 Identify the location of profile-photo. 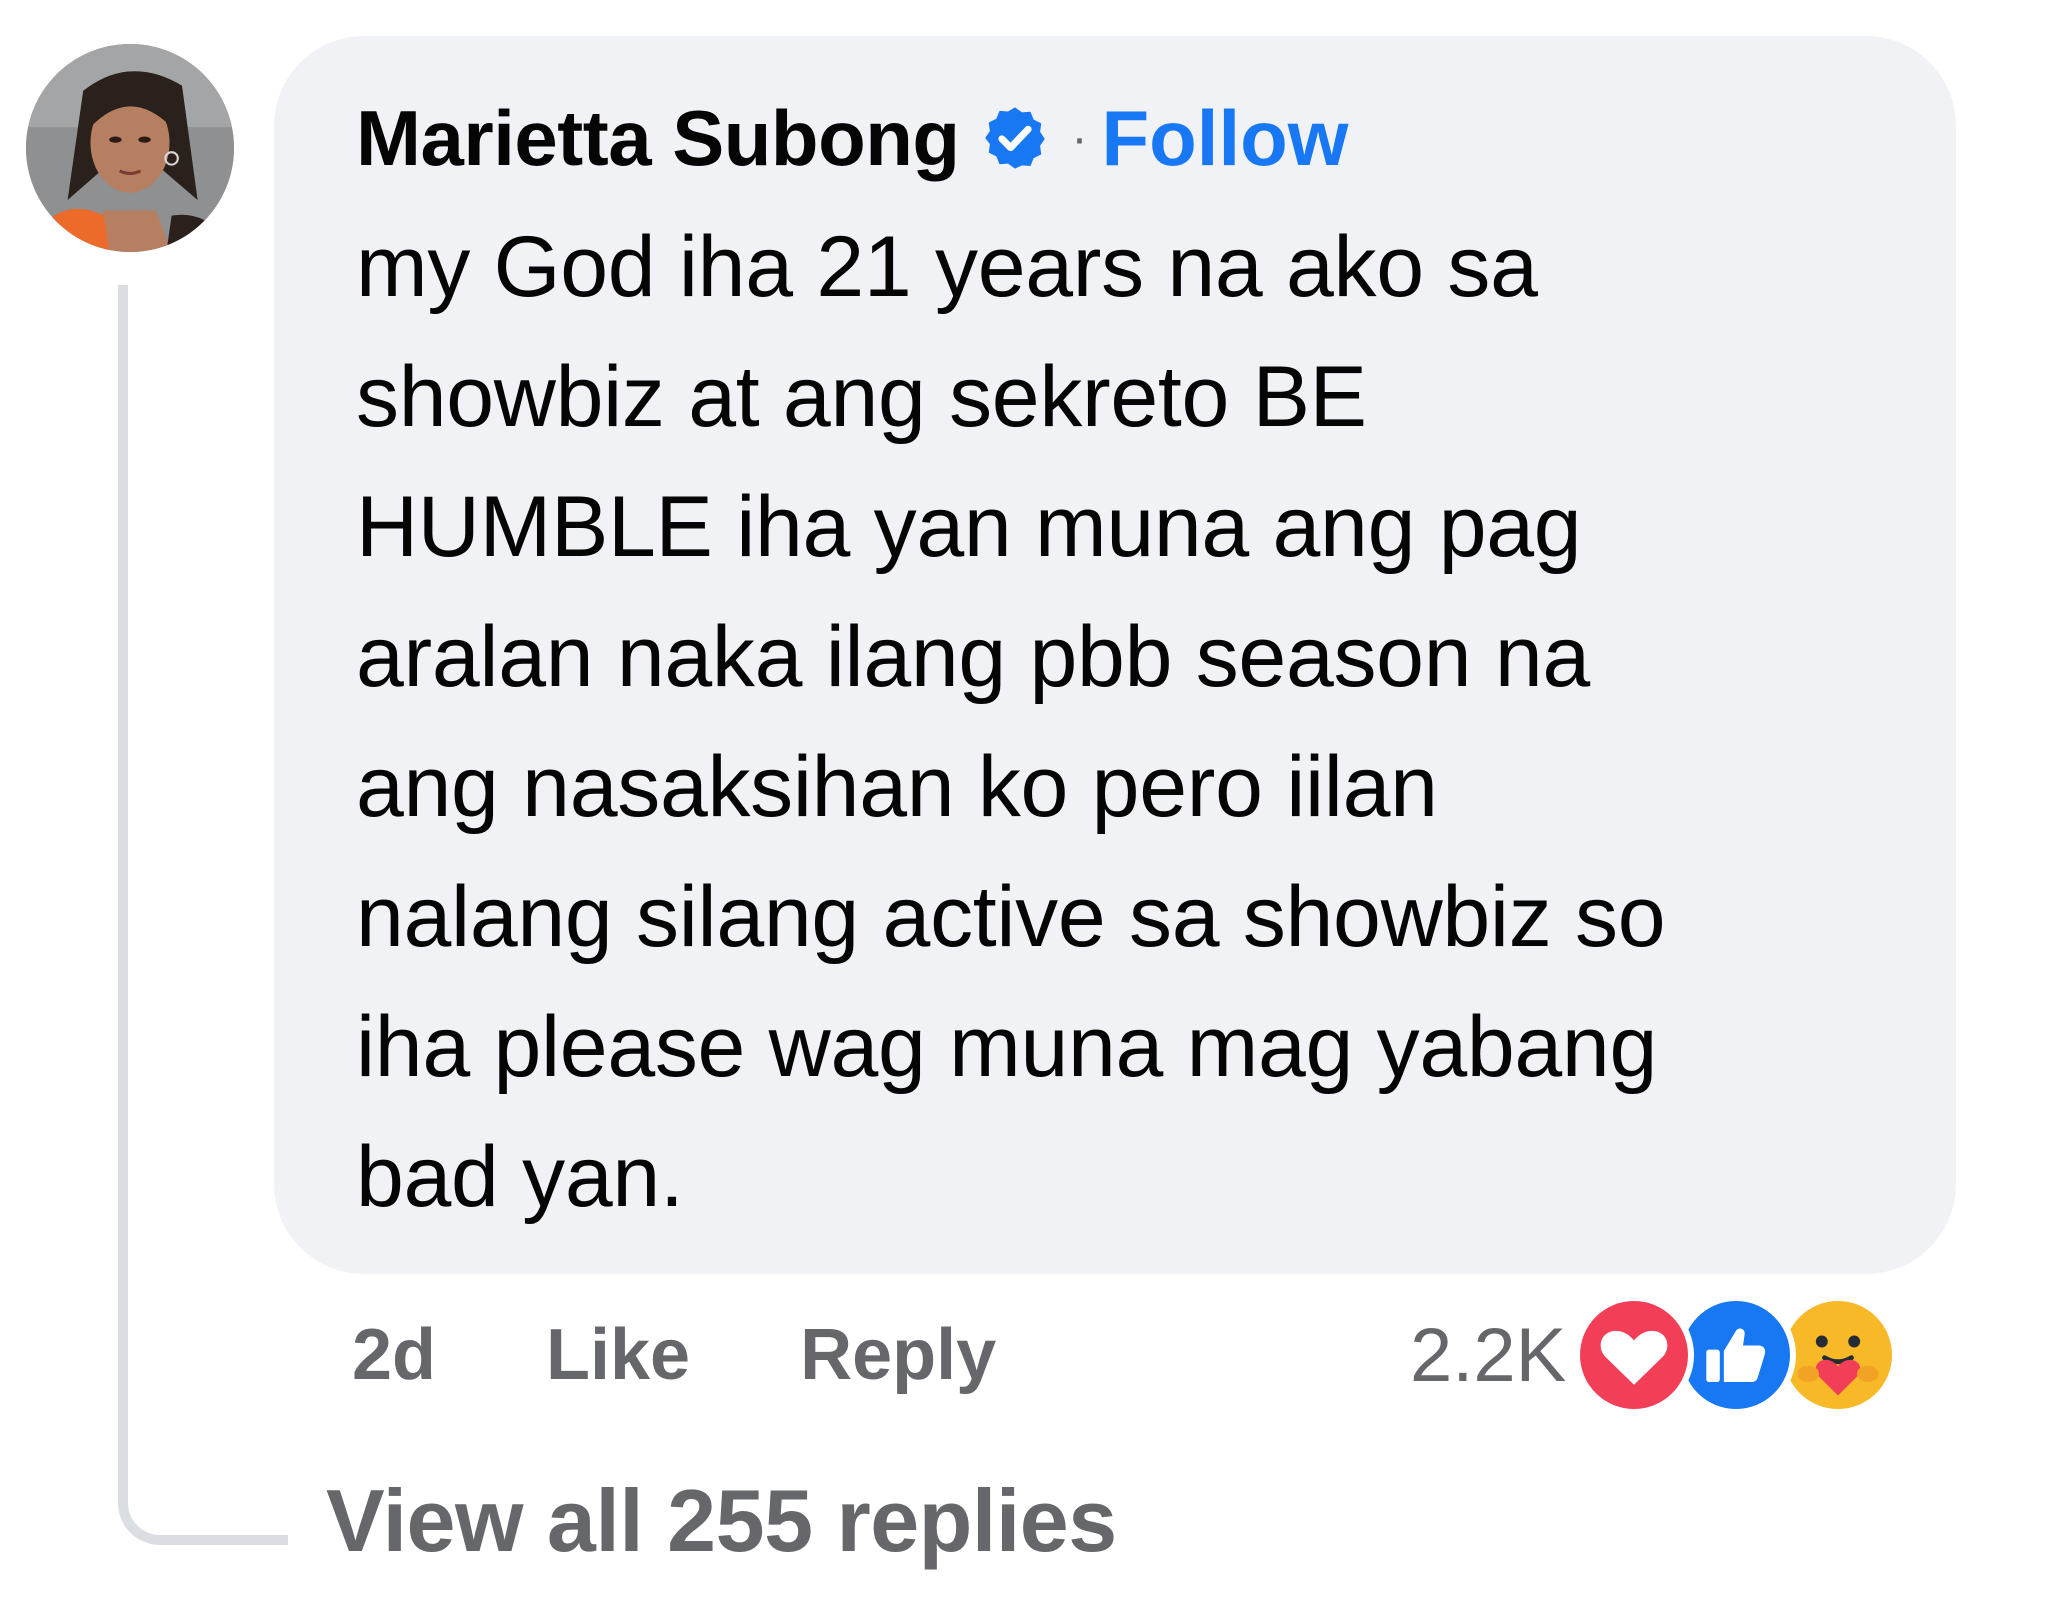
(130, 148).